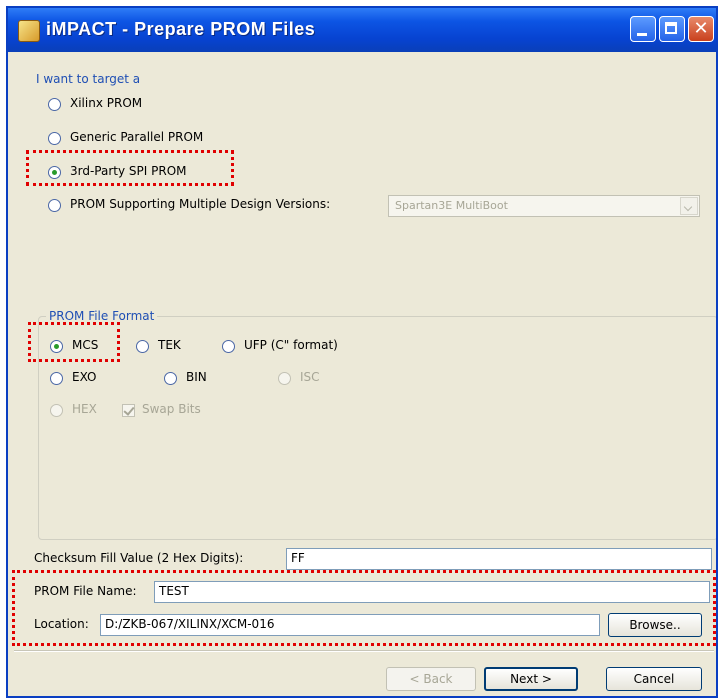 This screenshot has width=718, height=700. Describe the element at coordinates (451, 205) in the screenshot. I see `multiboot-dropdown-value: Spartan3E MultiBoot` at that location.